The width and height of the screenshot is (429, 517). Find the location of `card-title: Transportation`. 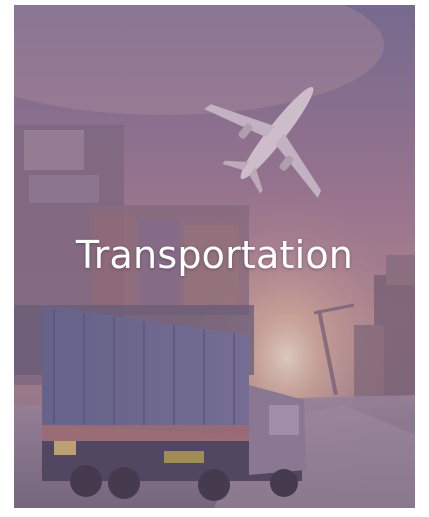

card-title: Transportation is located at coordinates (214, 255).